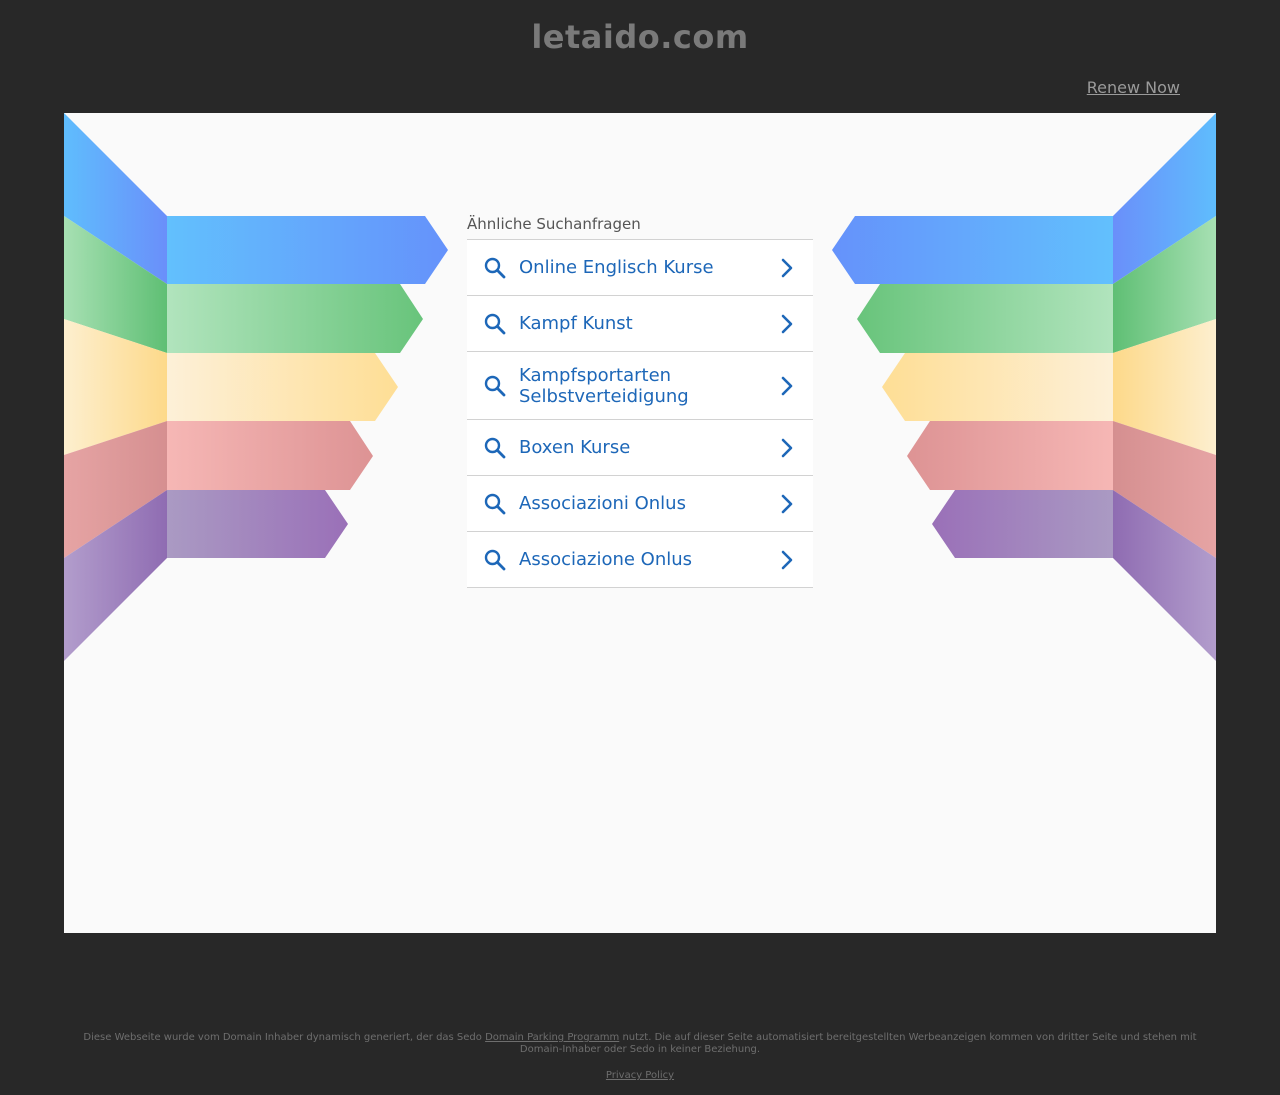  What do you see at coordinates (640, 448) in the screenshot?
I see `search-item: Boxen Kurse` at bounding box center [640, 448].